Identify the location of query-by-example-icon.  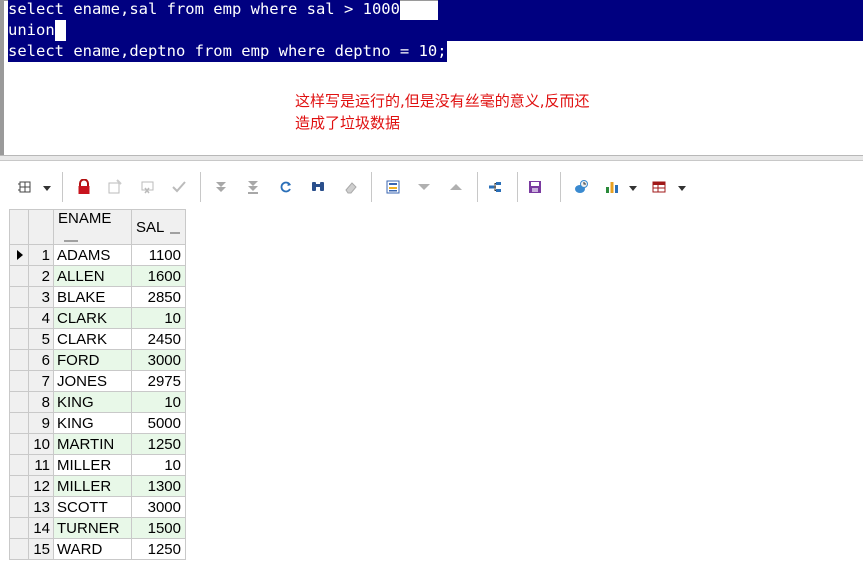
(393, 187).